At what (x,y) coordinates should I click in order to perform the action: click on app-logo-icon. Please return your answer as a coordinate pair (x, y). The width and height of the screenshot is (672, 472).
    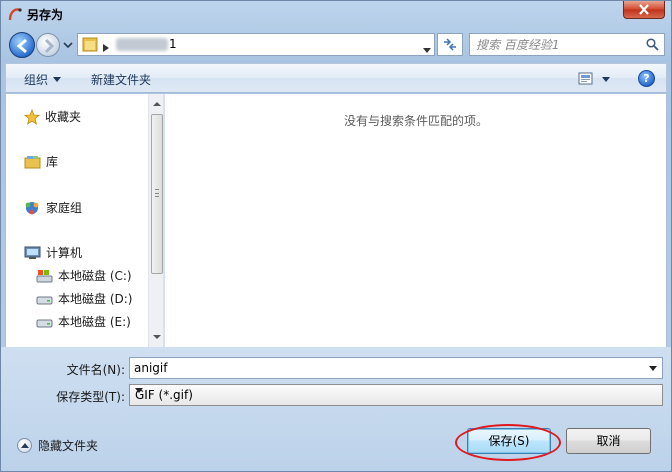
    Looking at the image, I should click on (15, 14).